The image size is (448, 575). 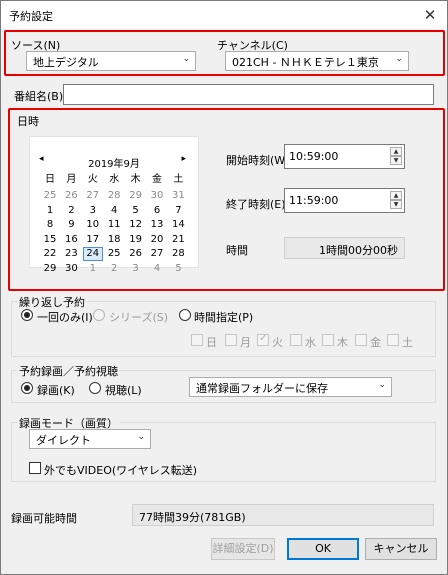 I want to click on weekday-checkbox-label: 日, so click(x=211, y=342).